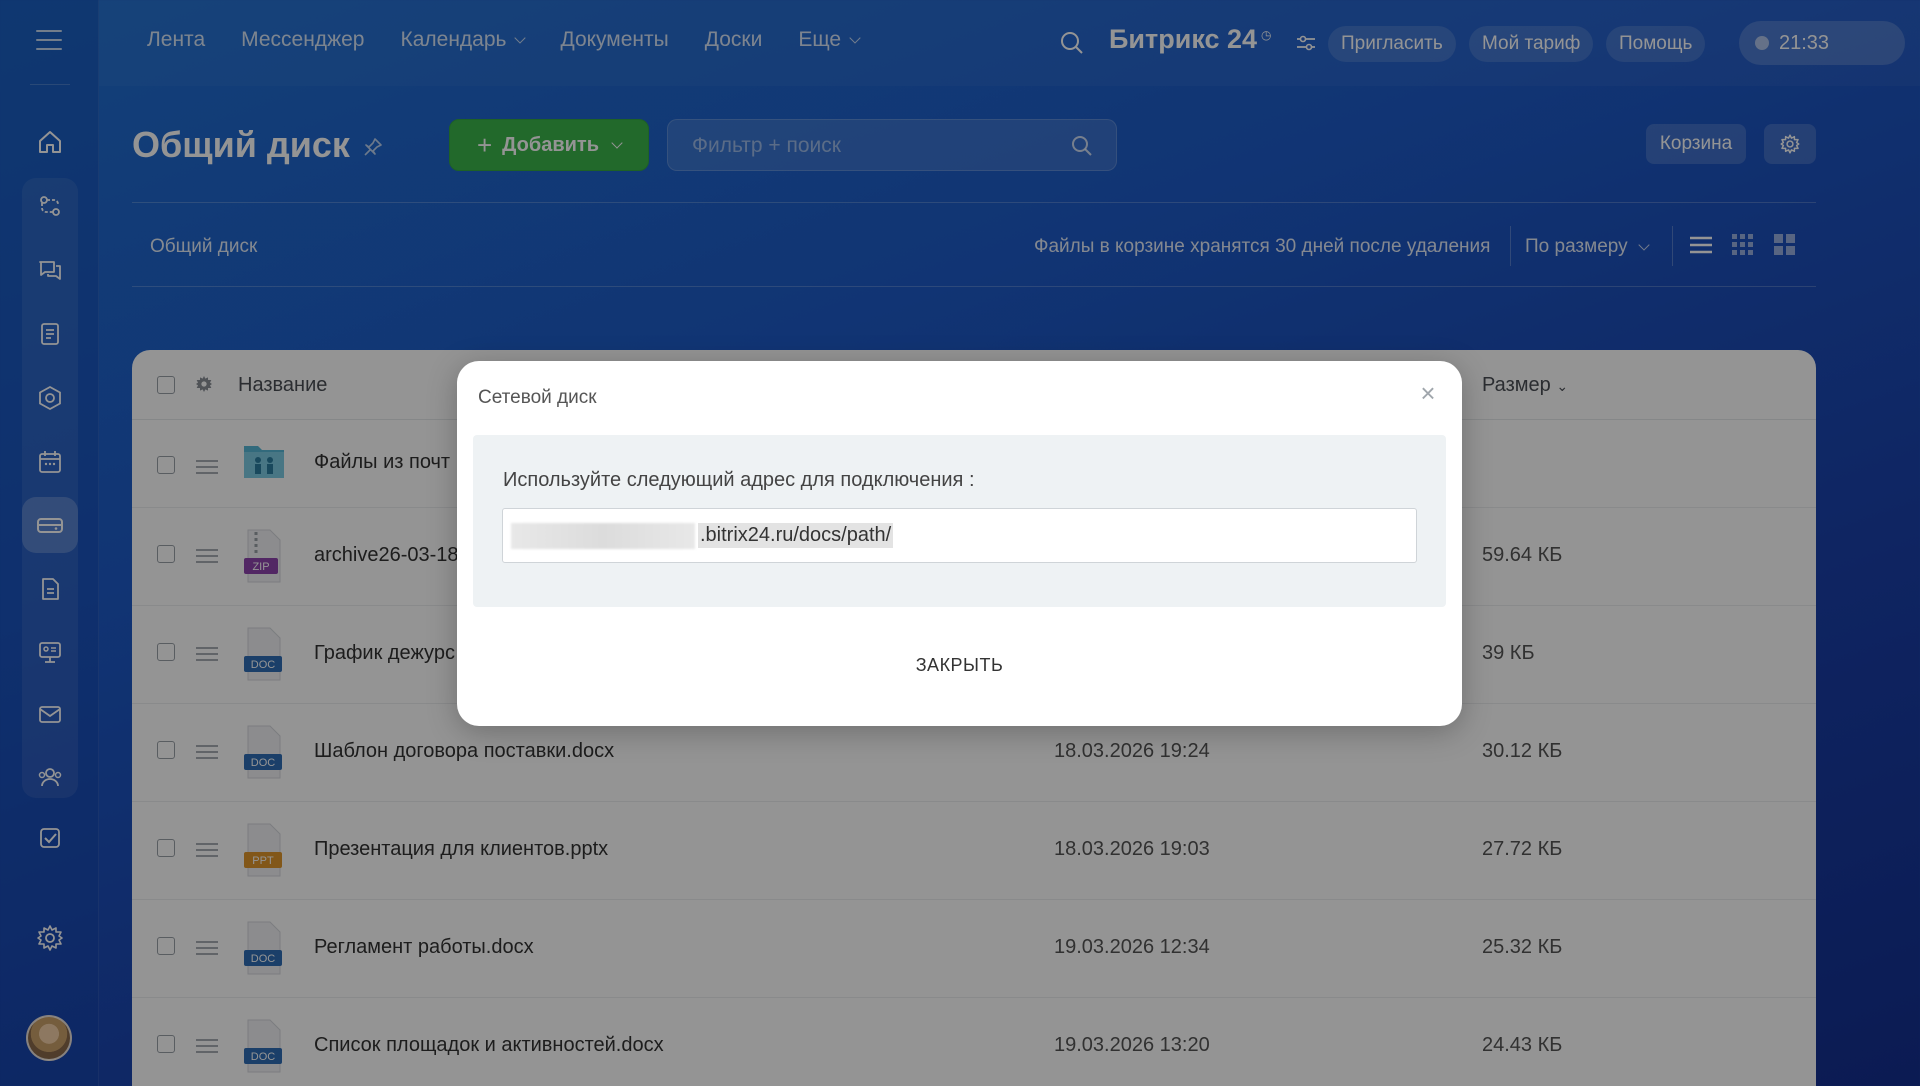  I want to click on address-field: .bitrix24.ru/docs/path/, so click(959, 535).